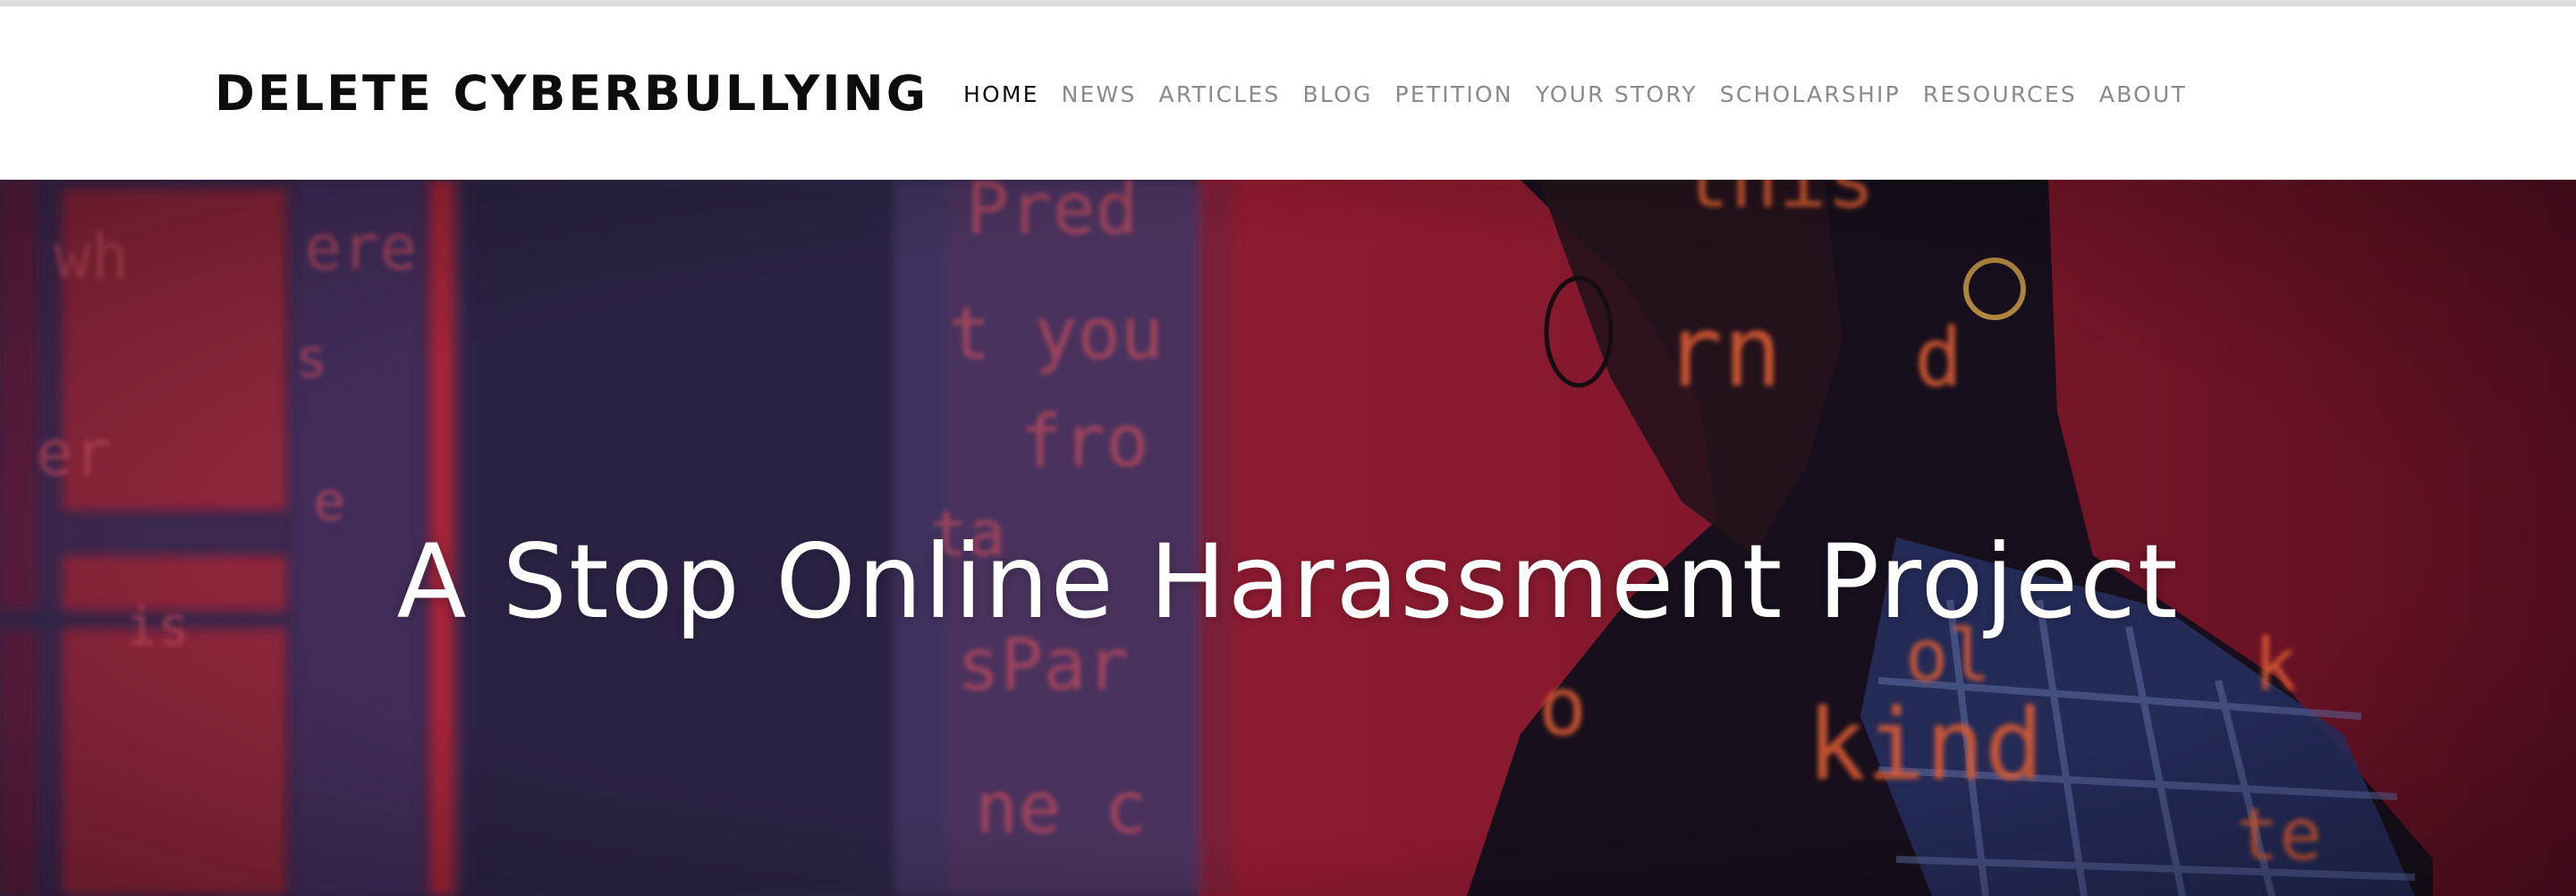 The width and height of the screenshot is (2576, 896). I want to click on site-title-link: DELETE CYBERBULLYING, so click(571, 93).